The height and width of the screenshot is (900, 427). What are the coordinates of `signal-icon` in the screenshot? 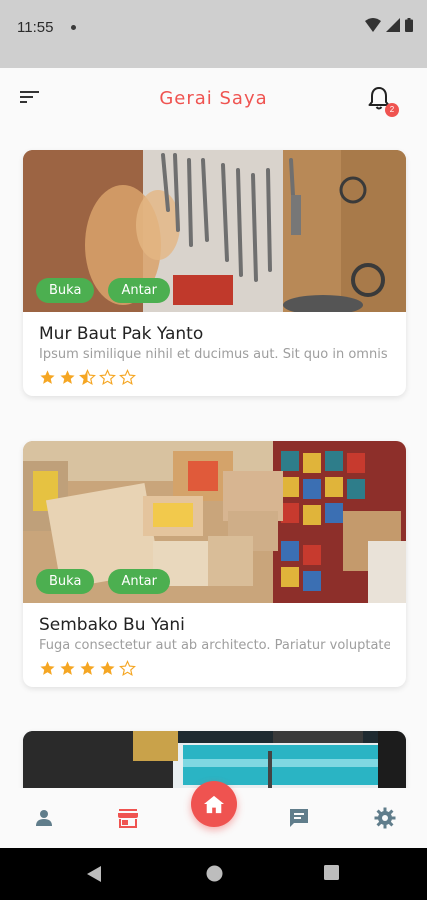 It's located at (393, 25).